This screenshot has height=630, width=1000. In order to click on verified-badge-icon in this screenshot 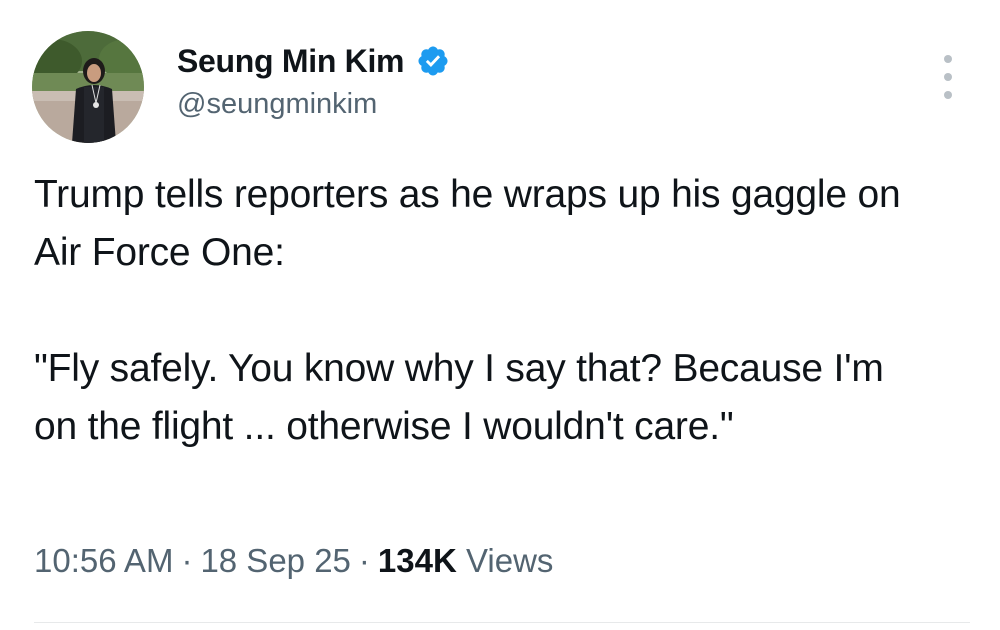, I will do `click(433, 61)`.